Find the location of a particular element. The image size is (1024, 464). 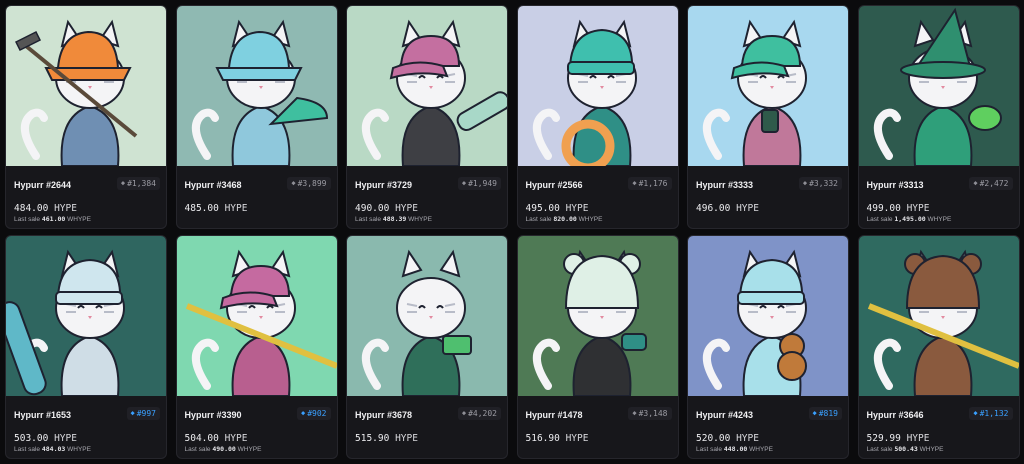

rarity-rank-badge: ◆ #1,384 is located at coordinates (138, 183).